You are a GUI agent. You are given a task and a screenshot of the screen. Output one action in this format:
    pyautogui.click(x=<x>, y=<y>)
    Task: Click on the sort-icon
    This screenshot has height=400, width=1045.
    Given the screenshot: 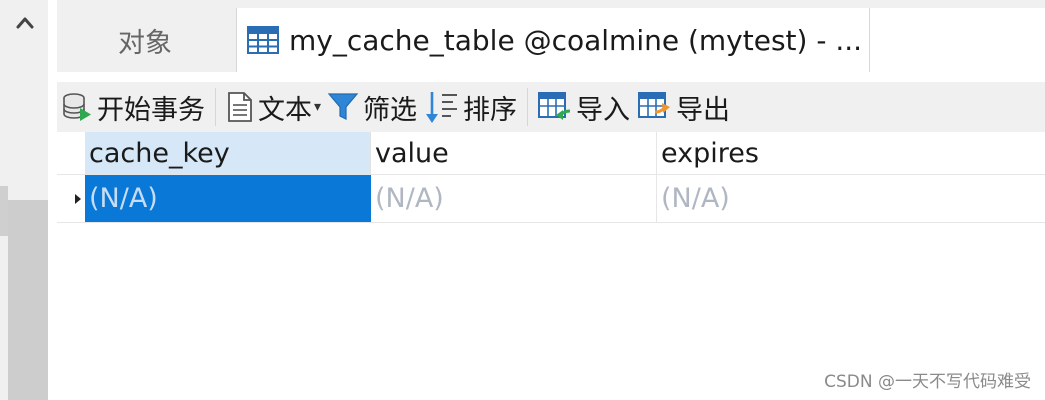 What is the action you would take?
    pyautogui.click(x=442, y=107)
    